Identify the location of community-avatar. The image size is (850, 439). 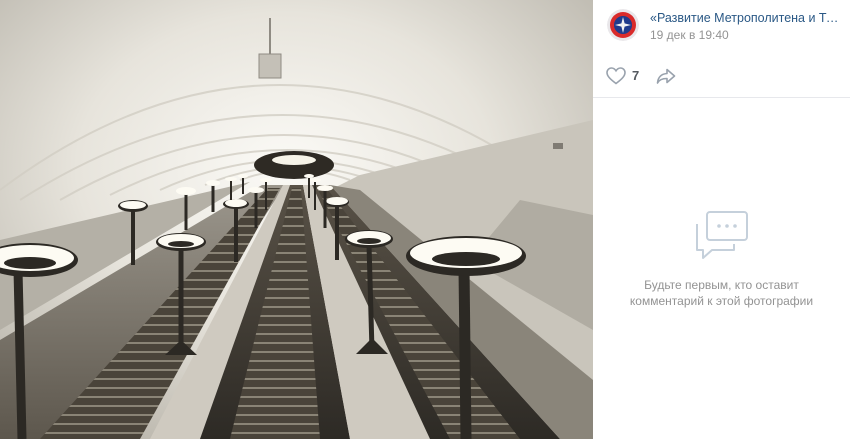
(623, 25).